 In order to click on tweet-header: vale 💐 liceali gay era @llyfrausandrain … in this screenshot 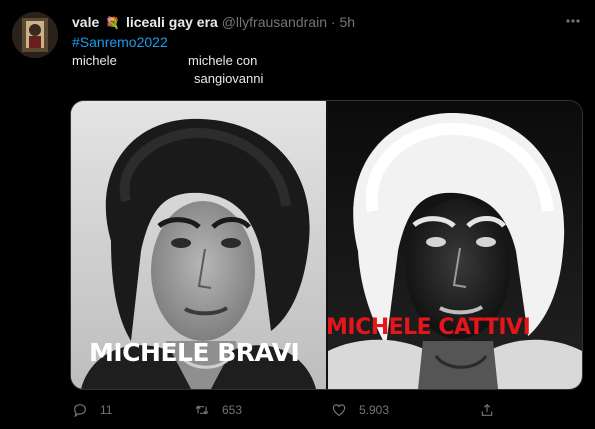, I will do `click(213, 22)`.